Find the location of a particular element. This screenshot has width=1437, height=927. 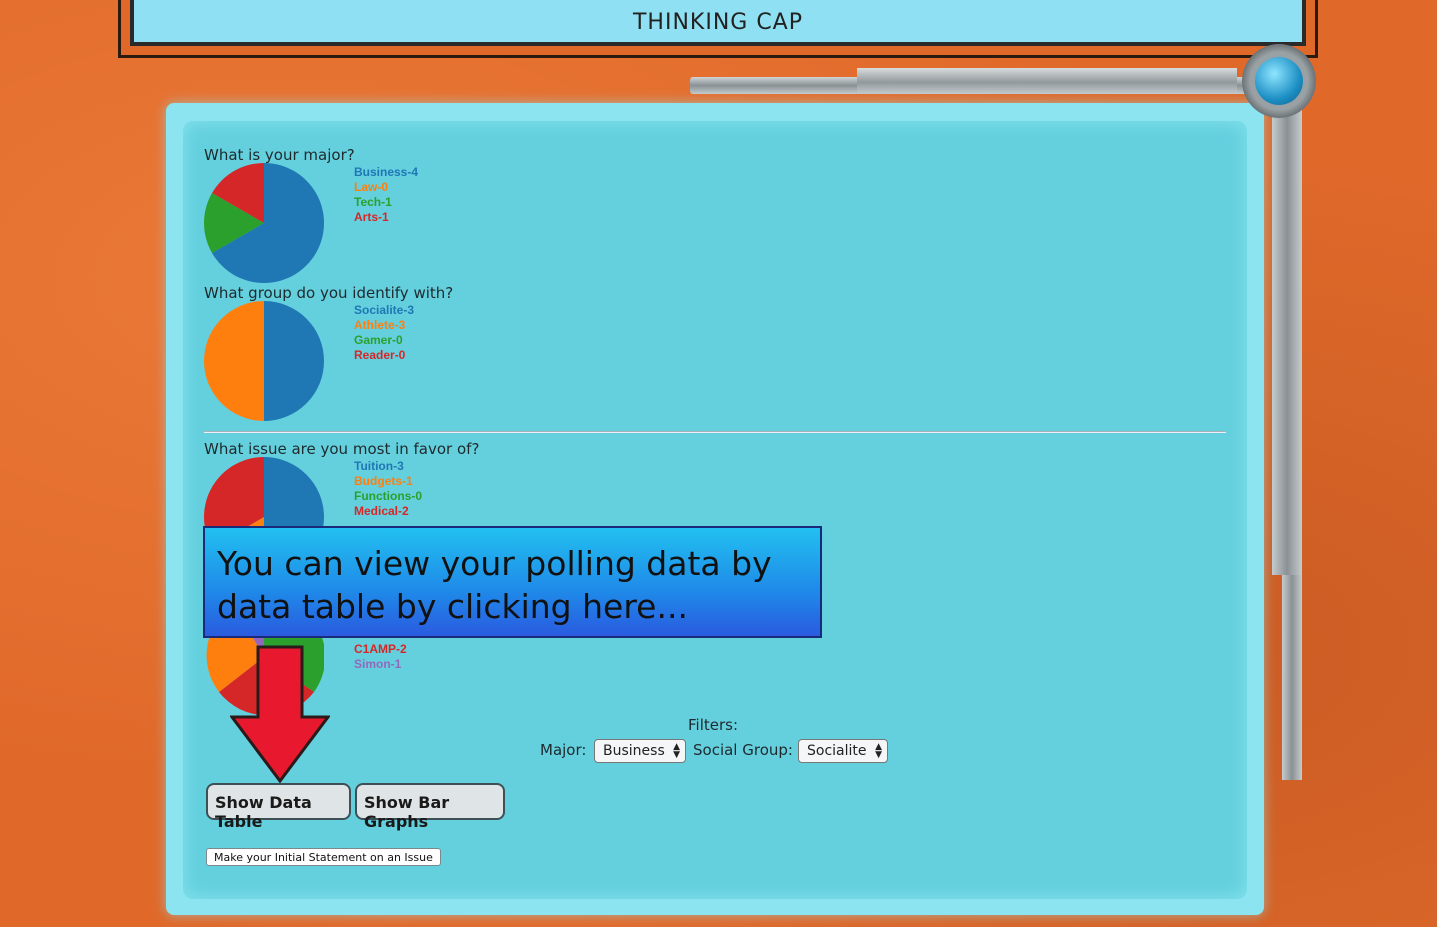

major-select: Business ▲ ▼ is located at coordinates (640, 751).